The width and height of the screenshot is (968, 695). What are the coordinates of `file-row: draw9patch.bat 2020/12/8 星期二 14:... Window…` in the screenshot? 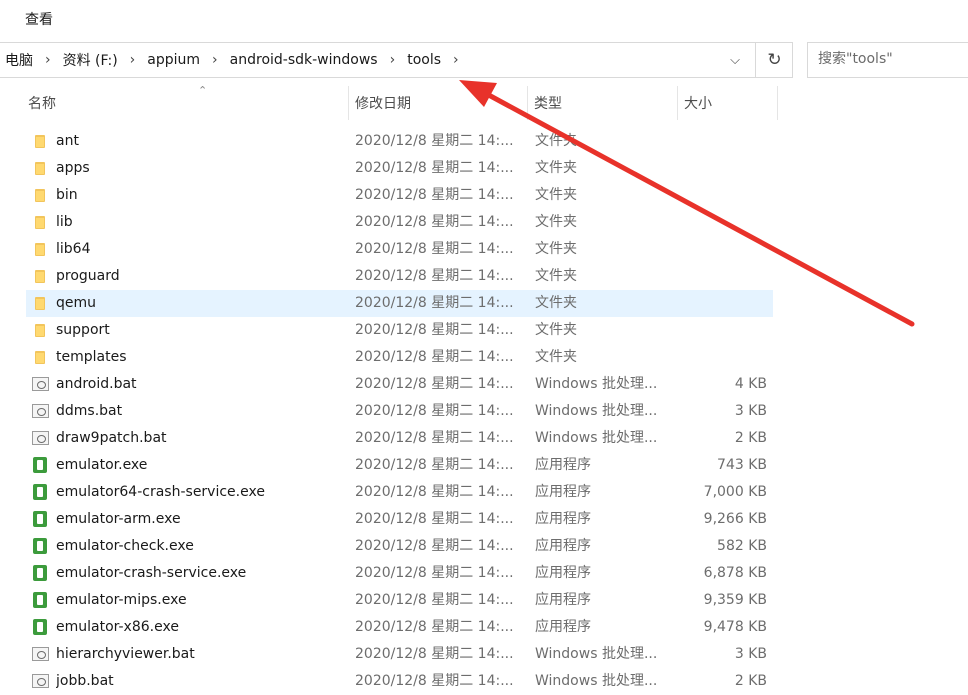 It's located at (399, 438).